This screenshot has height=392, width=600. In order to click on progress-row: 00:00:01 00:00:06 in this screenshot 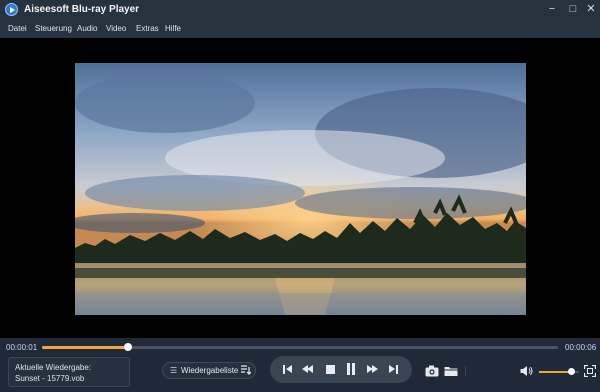, I will do `click(300, 347)`.